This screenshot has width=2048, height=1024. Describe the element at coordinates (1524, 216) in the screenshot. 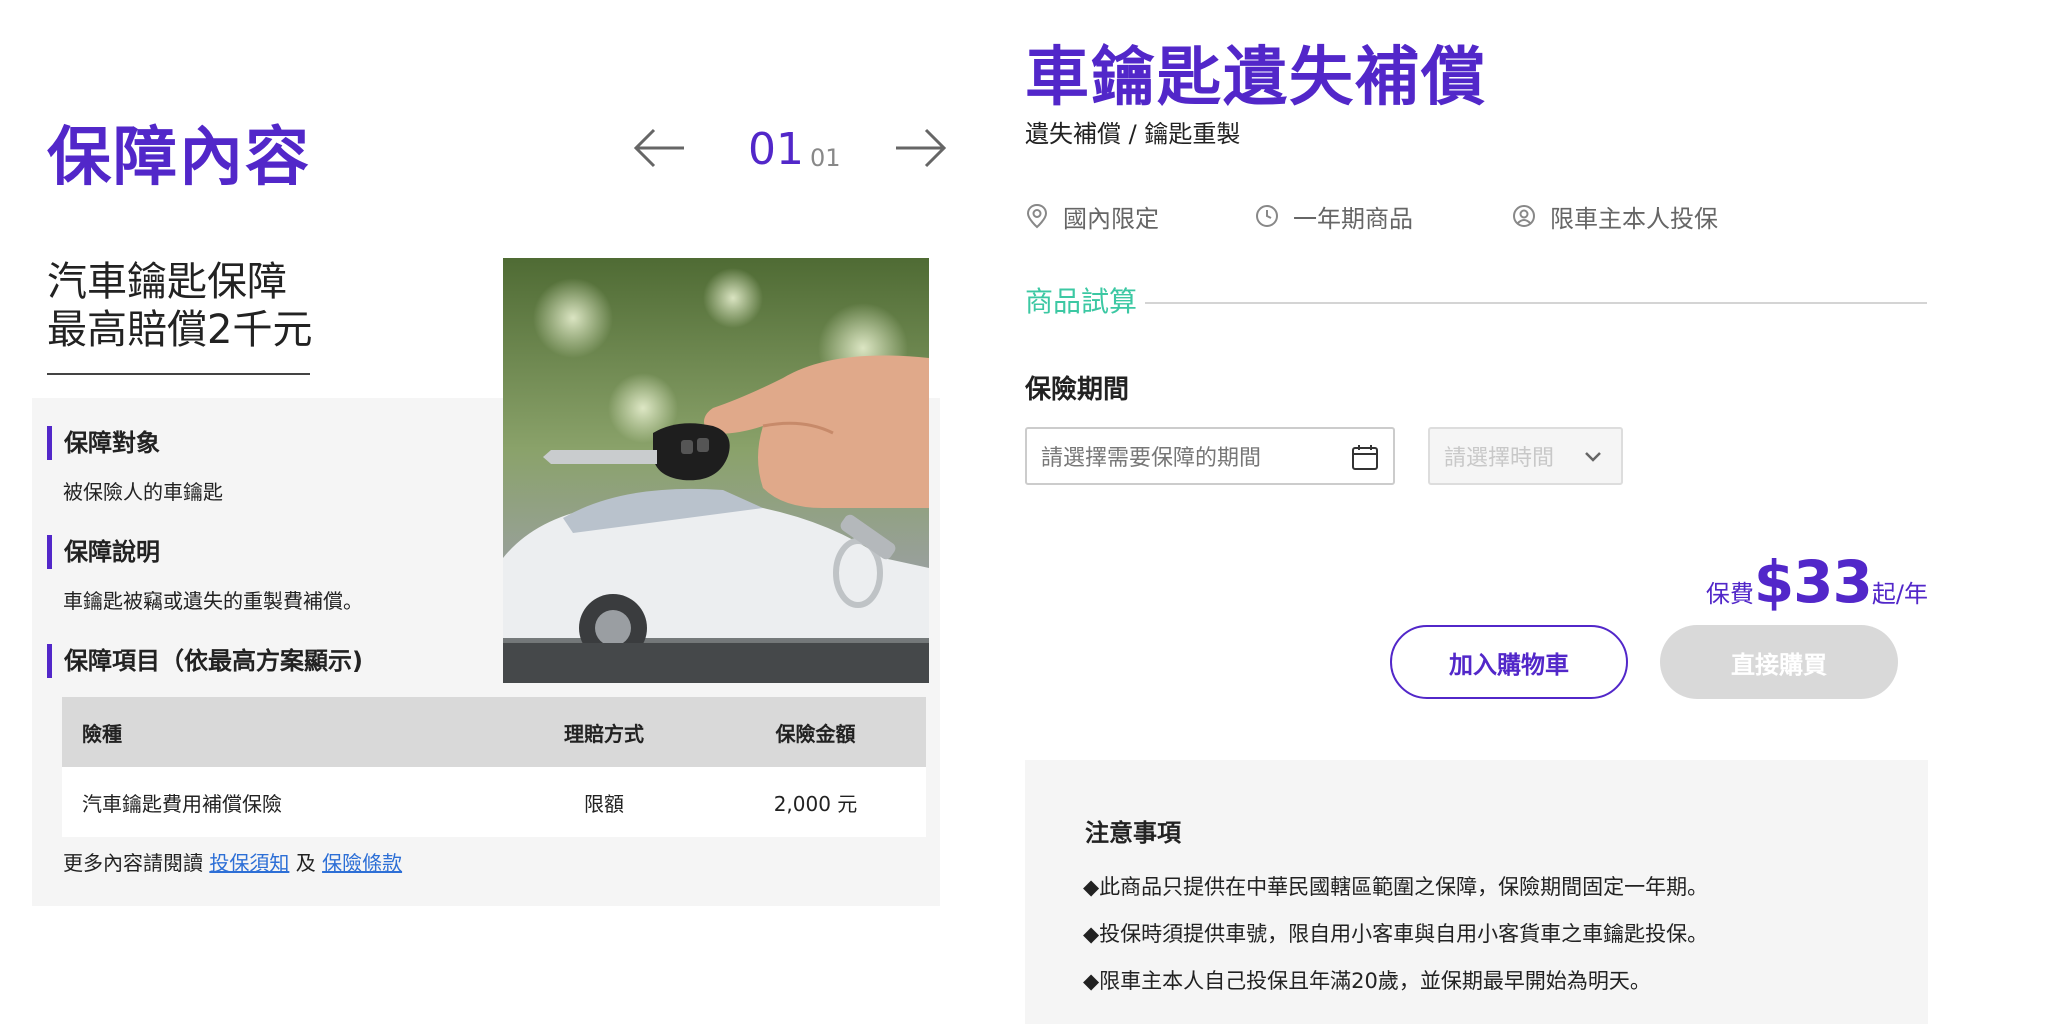

I see `user-icon` at that location.